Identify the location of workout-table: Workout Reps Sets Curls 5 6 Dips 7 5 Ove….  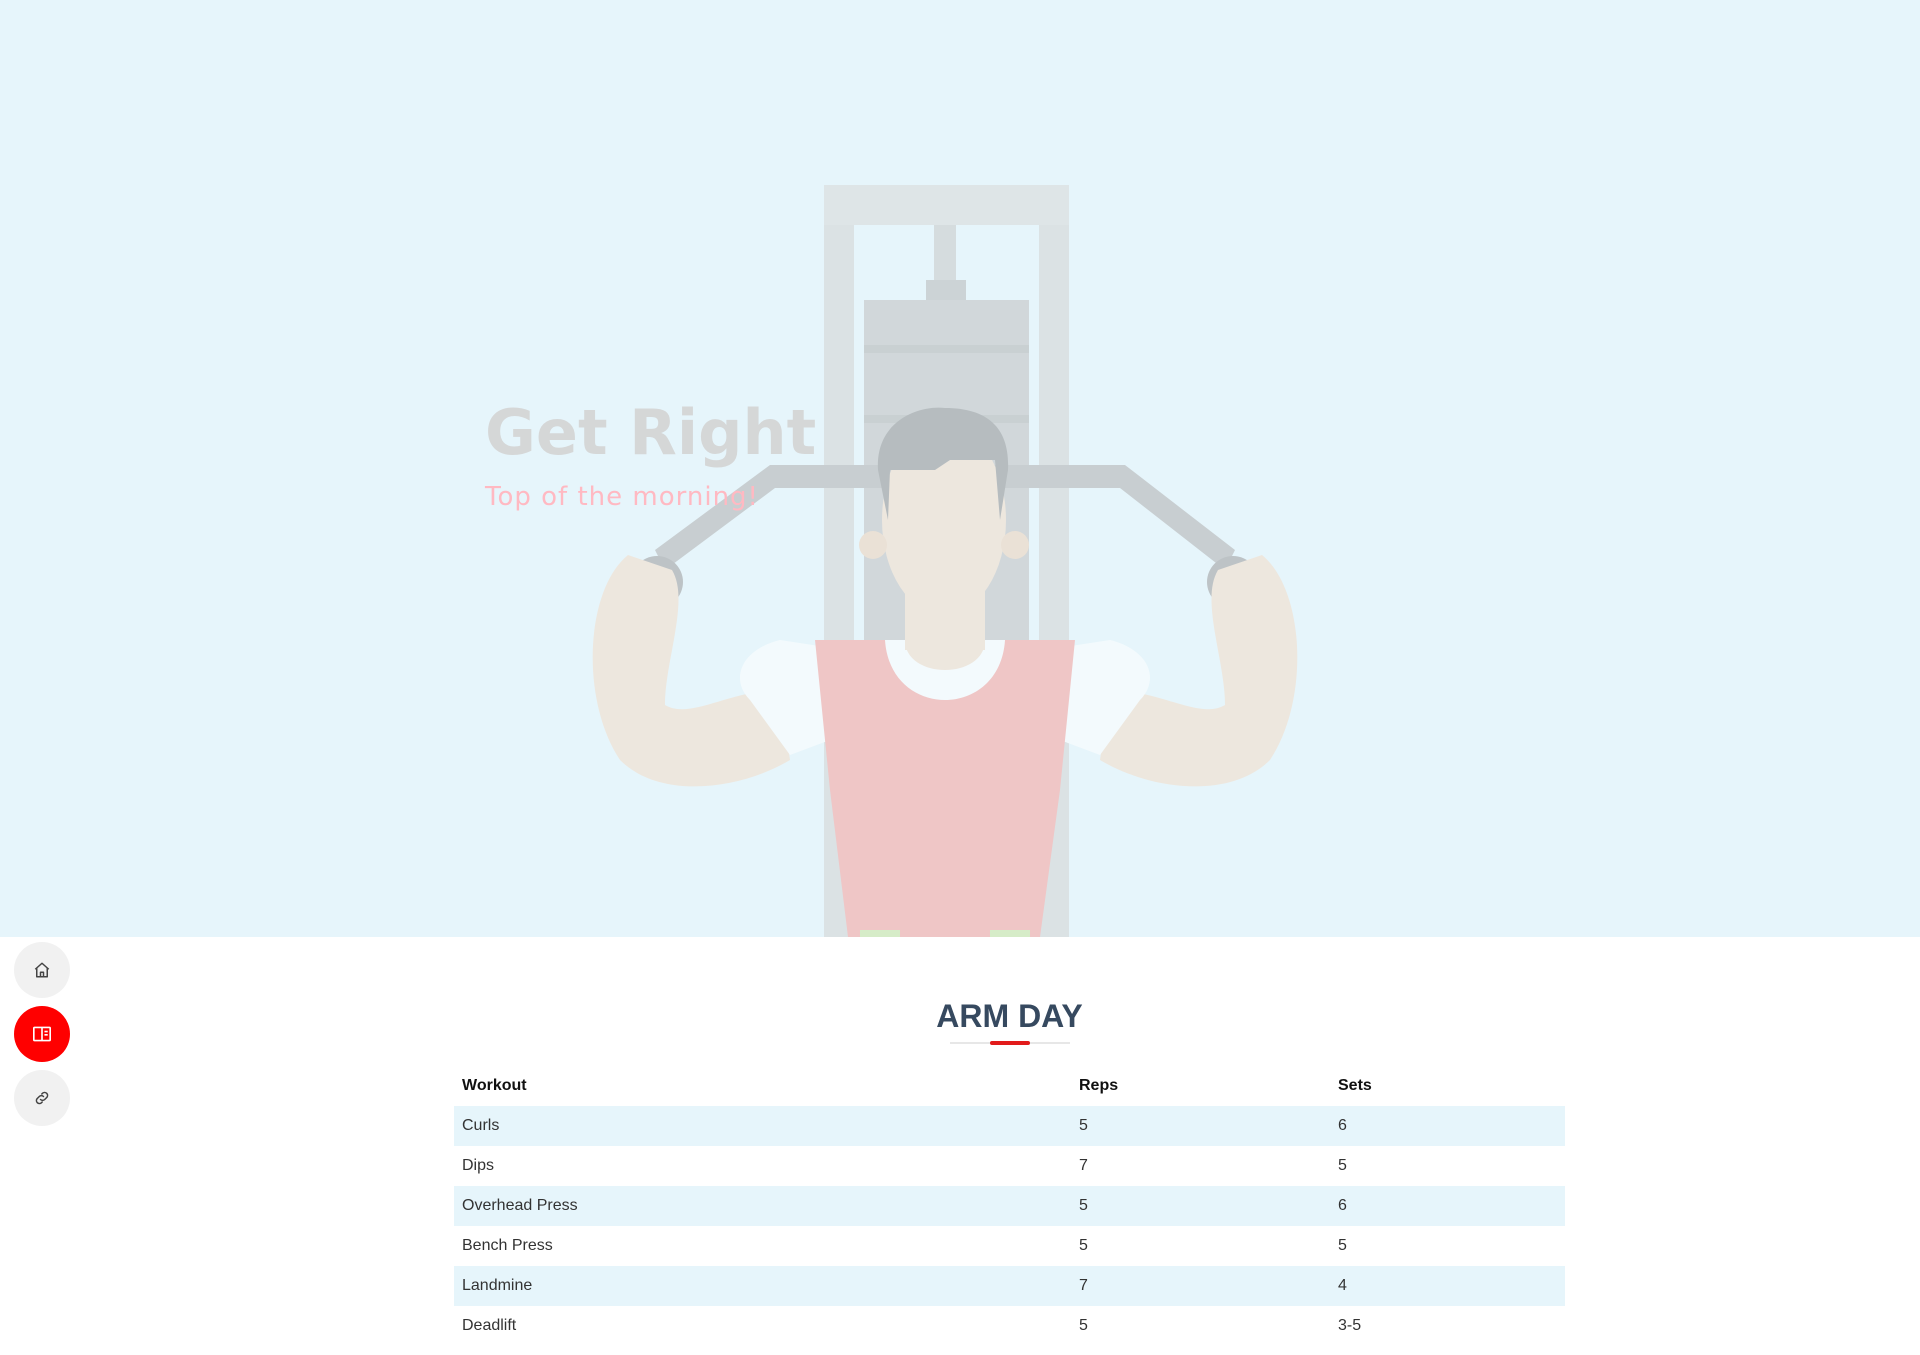
(1009, 1206).